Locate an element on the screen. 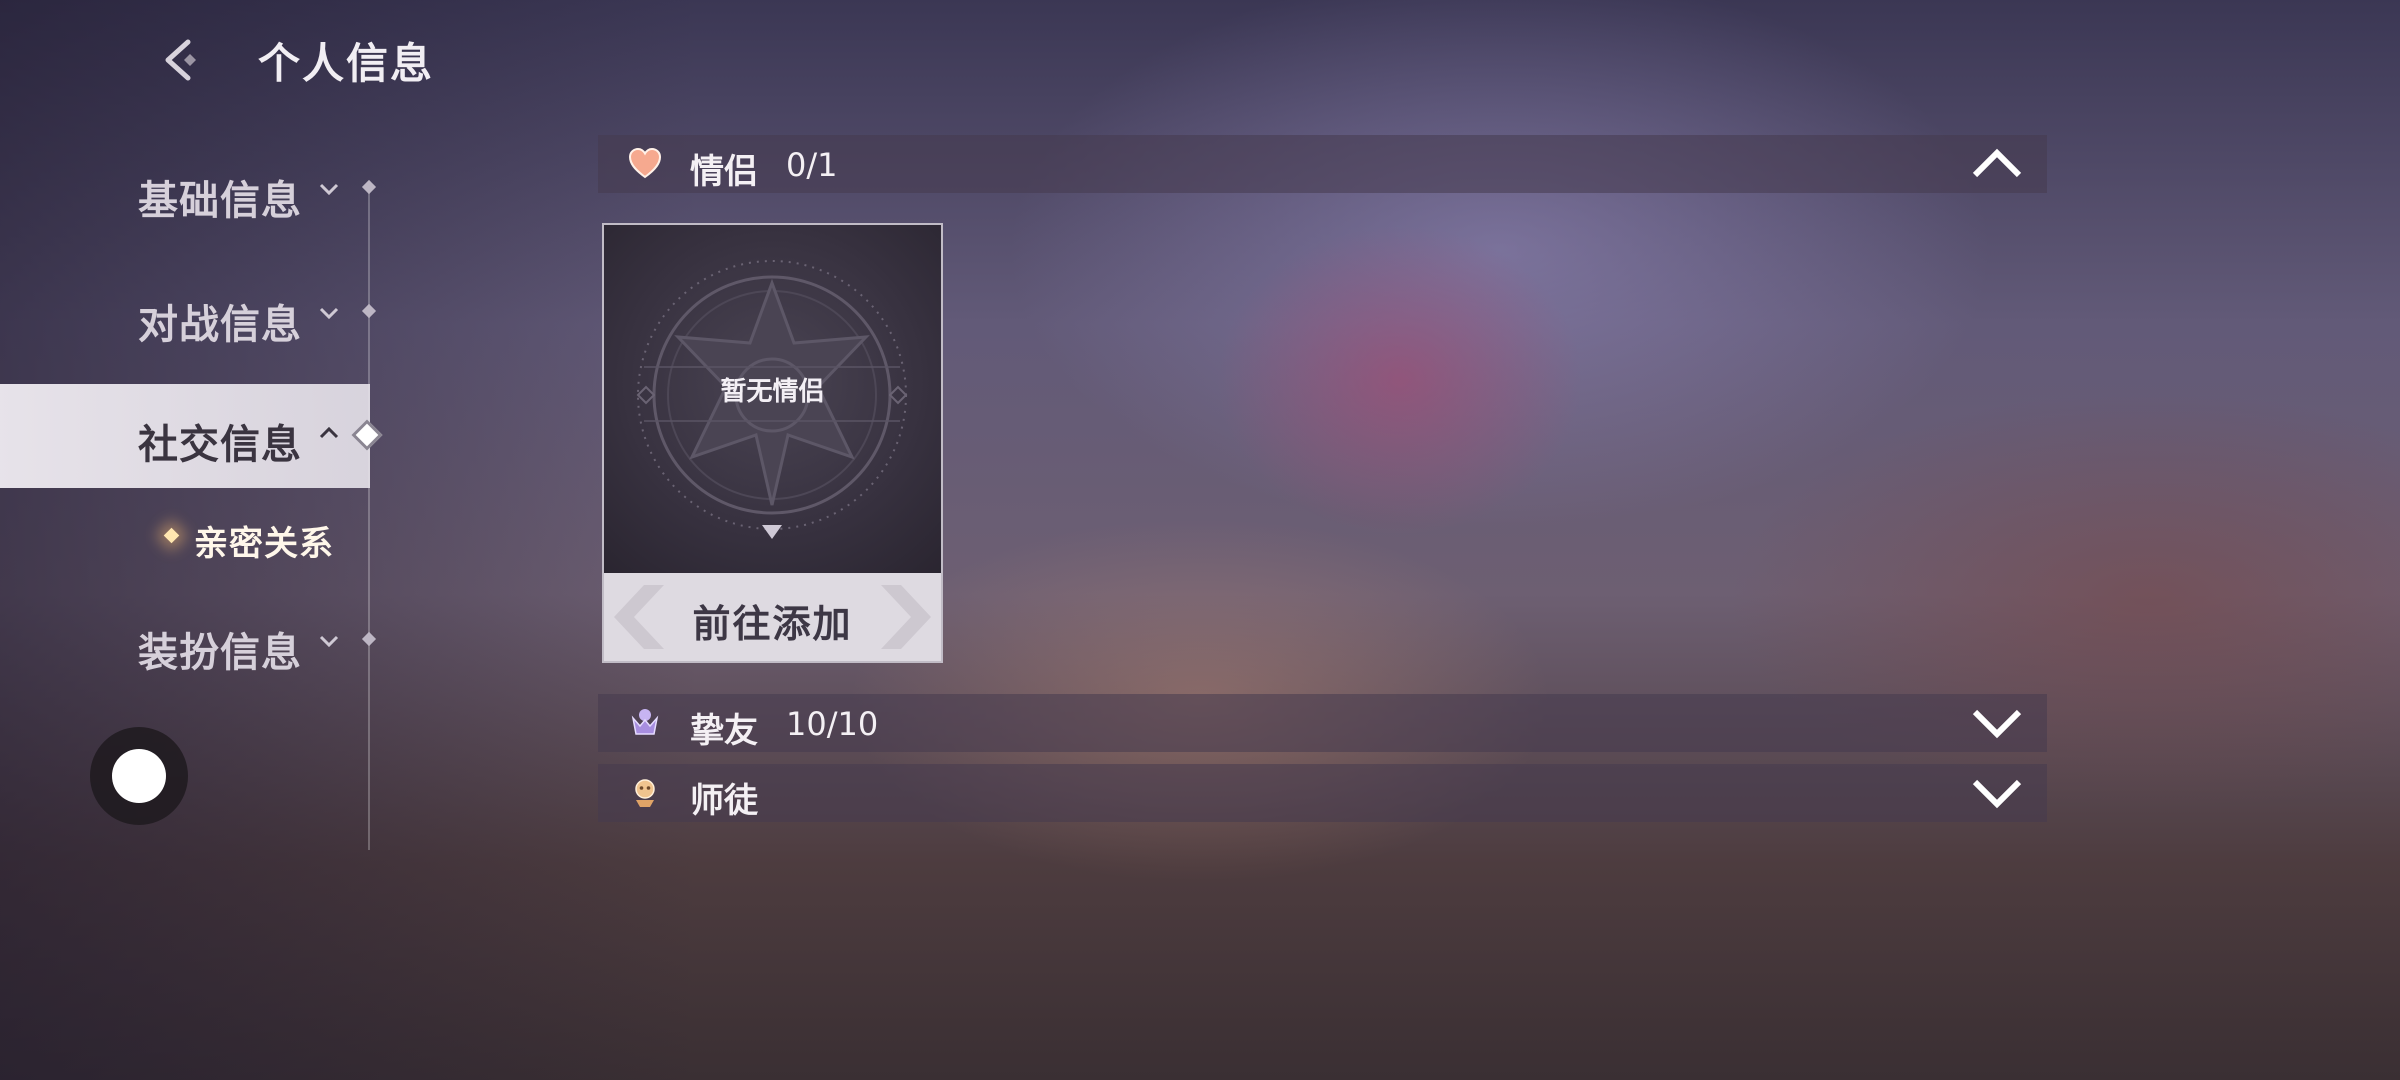 Image resolution: width=2400 pixels, height=1080 pixels. sidebar-item-label: 对战信息 is located at coordinates (220, 325).